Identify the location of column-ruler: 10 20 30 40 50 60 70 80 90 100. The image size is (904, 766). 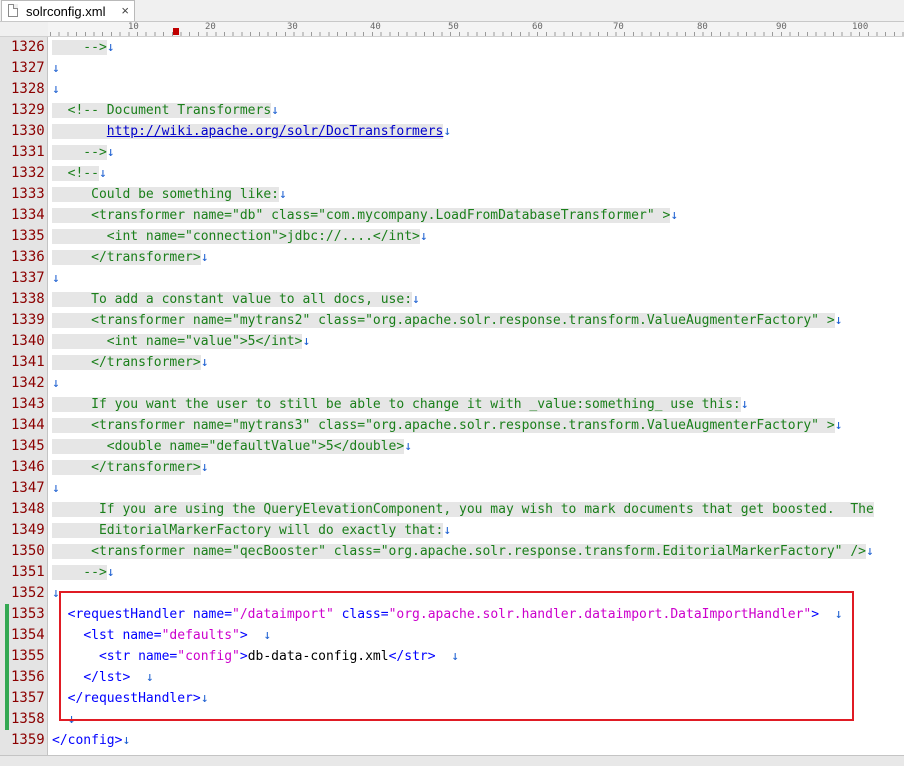
(452, 29).